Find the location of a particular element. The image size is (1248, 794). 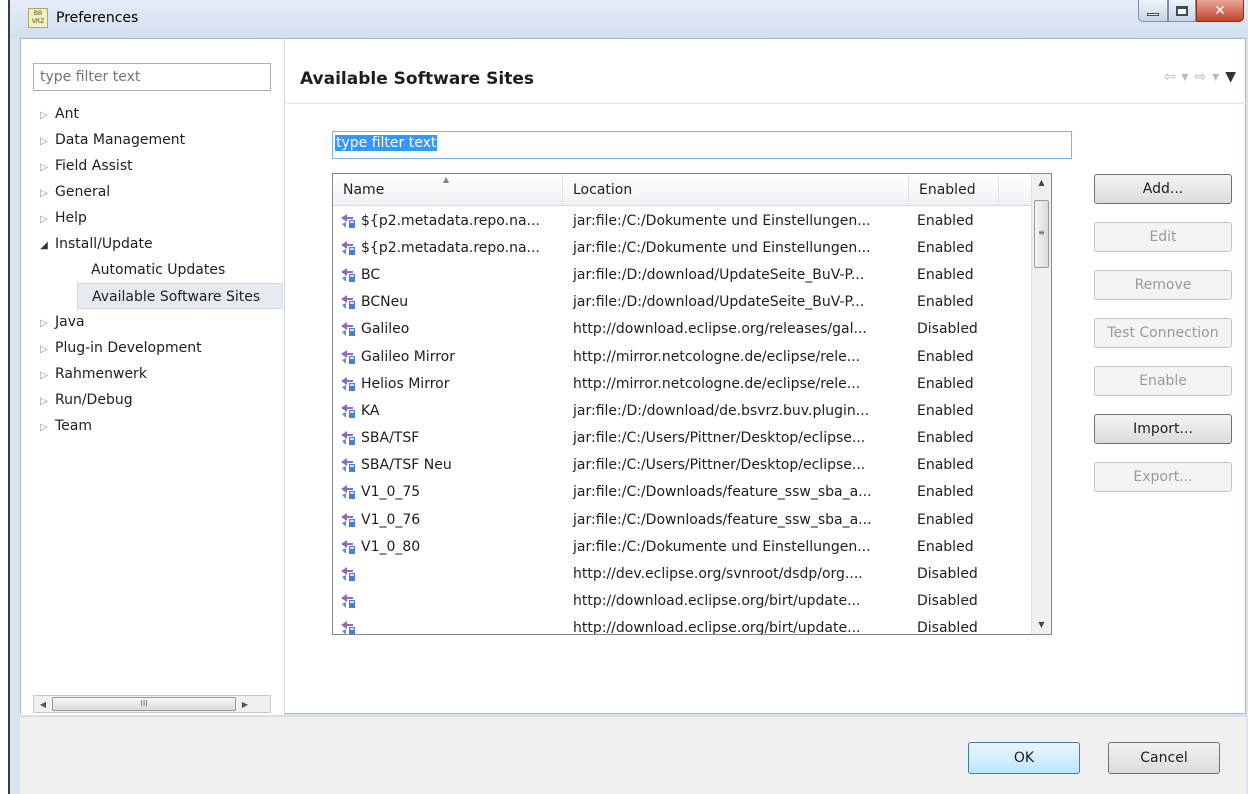

page-title: Available Software Sites is located at coordinates (417, 79).